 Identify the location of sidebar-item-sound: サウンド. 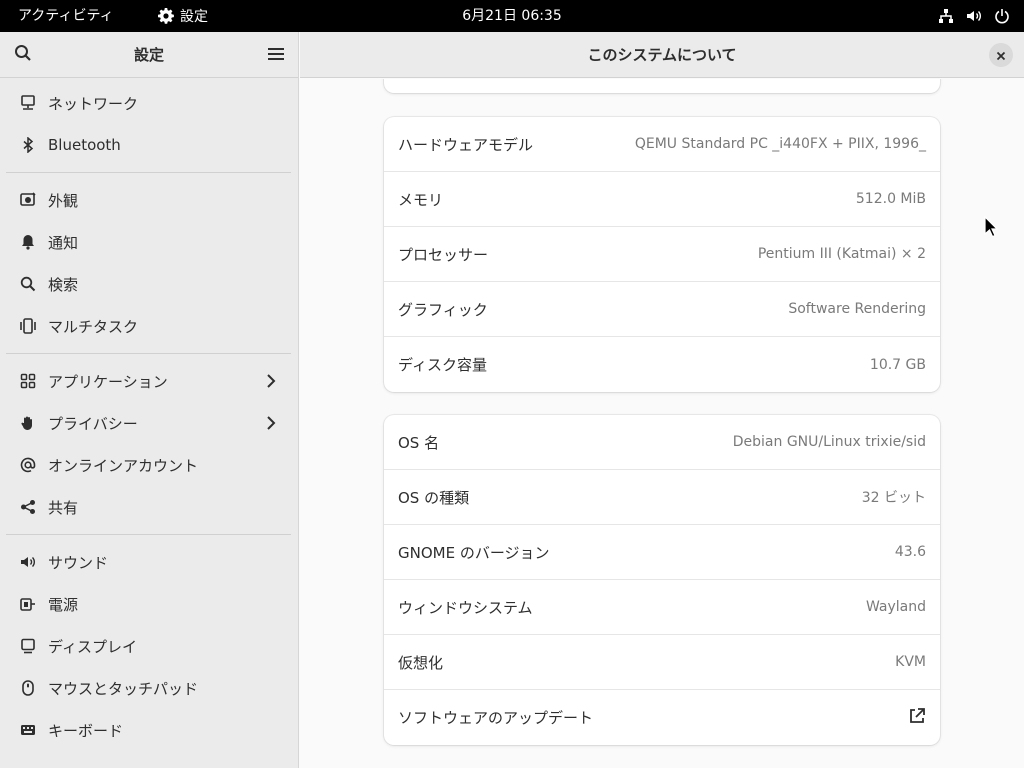
(149, 562).